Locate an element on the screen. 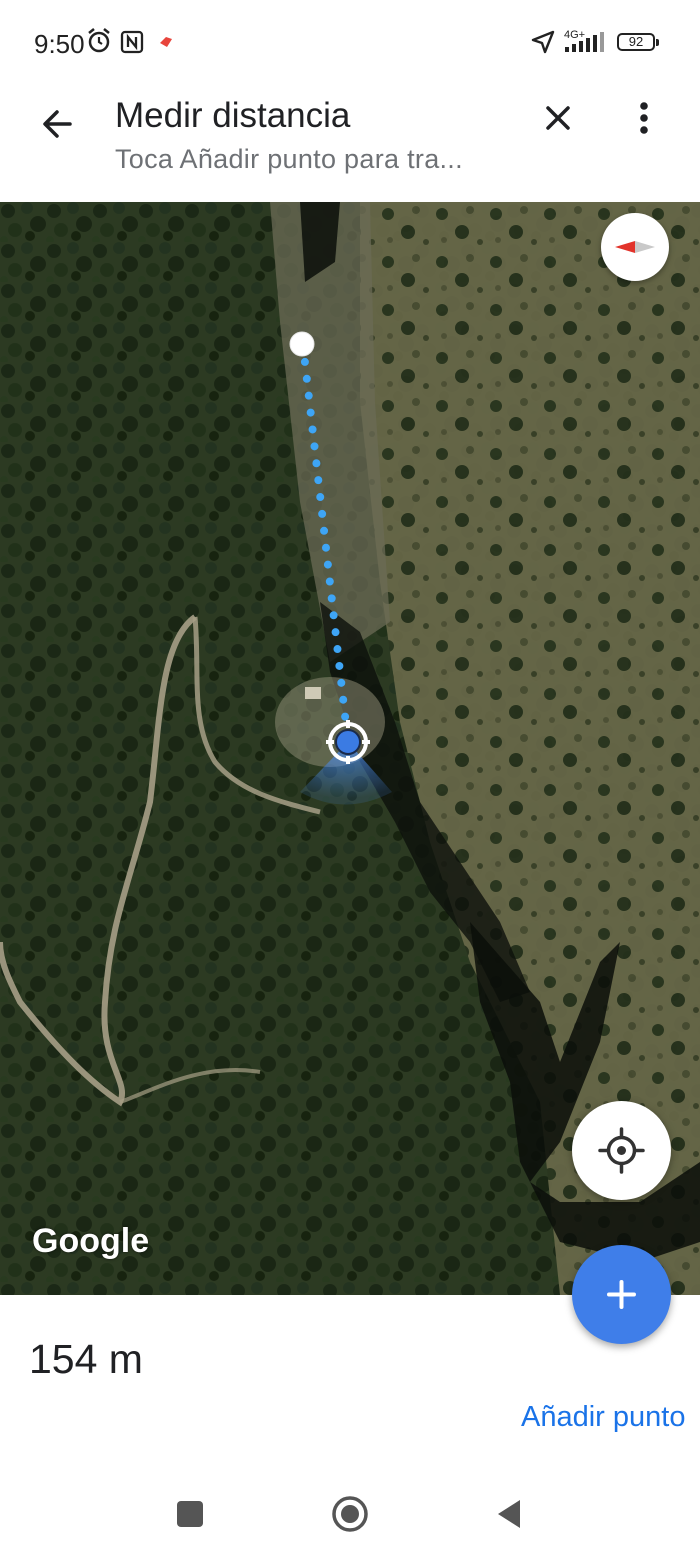 The width and height of the screenshot is (700, 1557). google-attribution: Google is located at coordinates (91, 1241).